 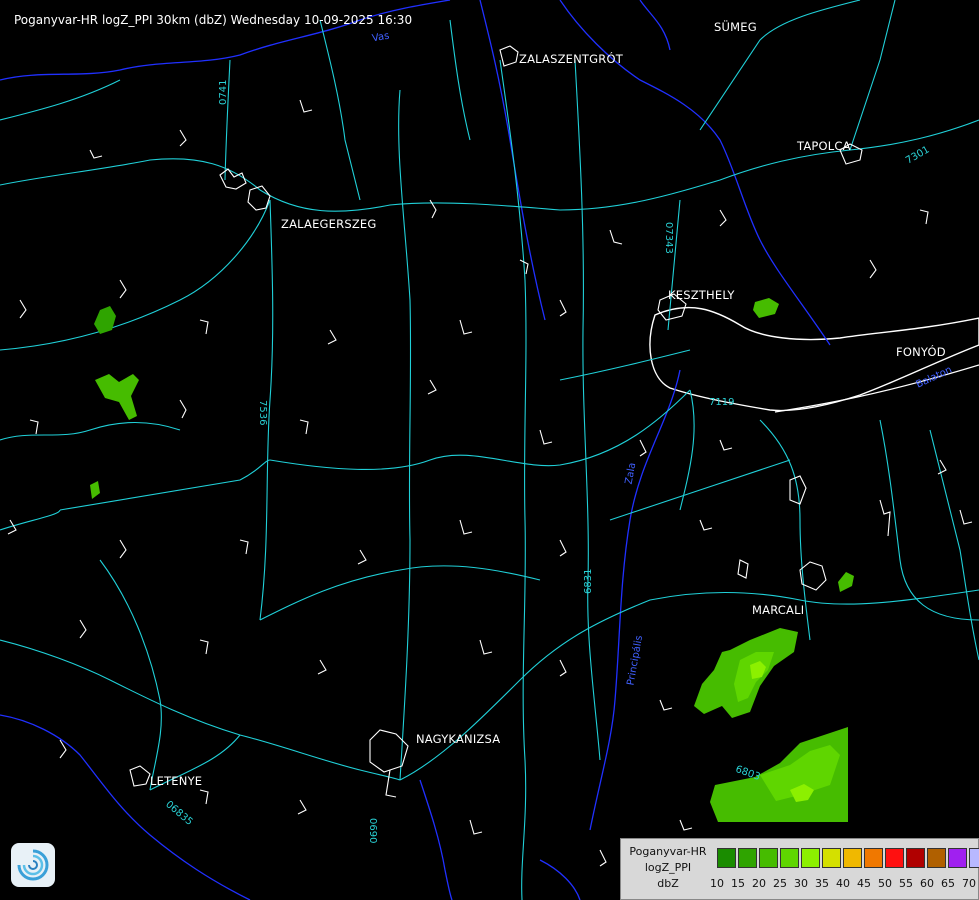 What do you see at coordinates (588, 581) in the screenshot?
I see `road-label-6831: 6831` at bounding box center [588, 581].